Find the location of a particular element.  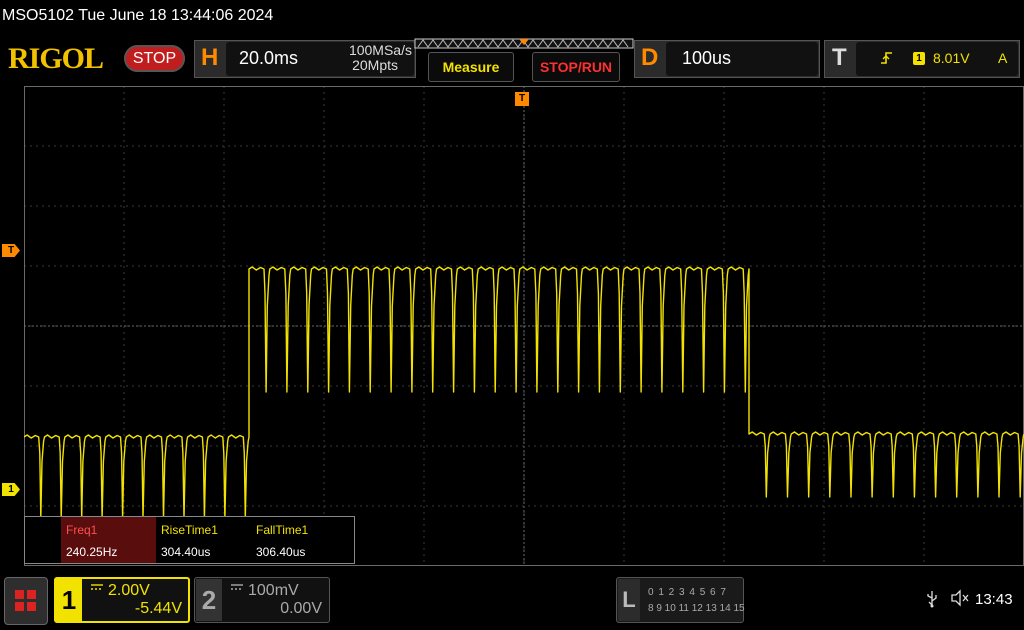

channel2-scale: 100mV is located at coordinates (273, 590).